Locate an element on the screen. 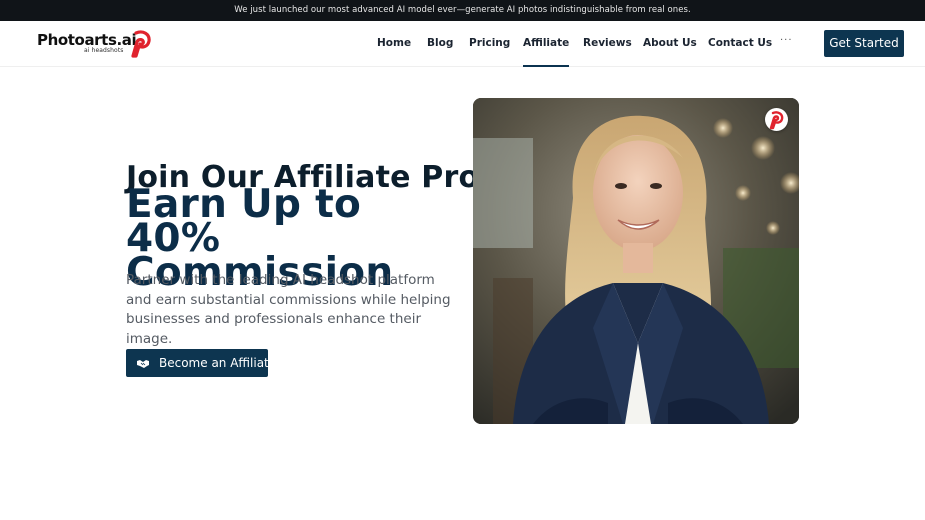 The height and width of the screenshot is (520, 925). handshake-icon is located at coordinates (143, 364).